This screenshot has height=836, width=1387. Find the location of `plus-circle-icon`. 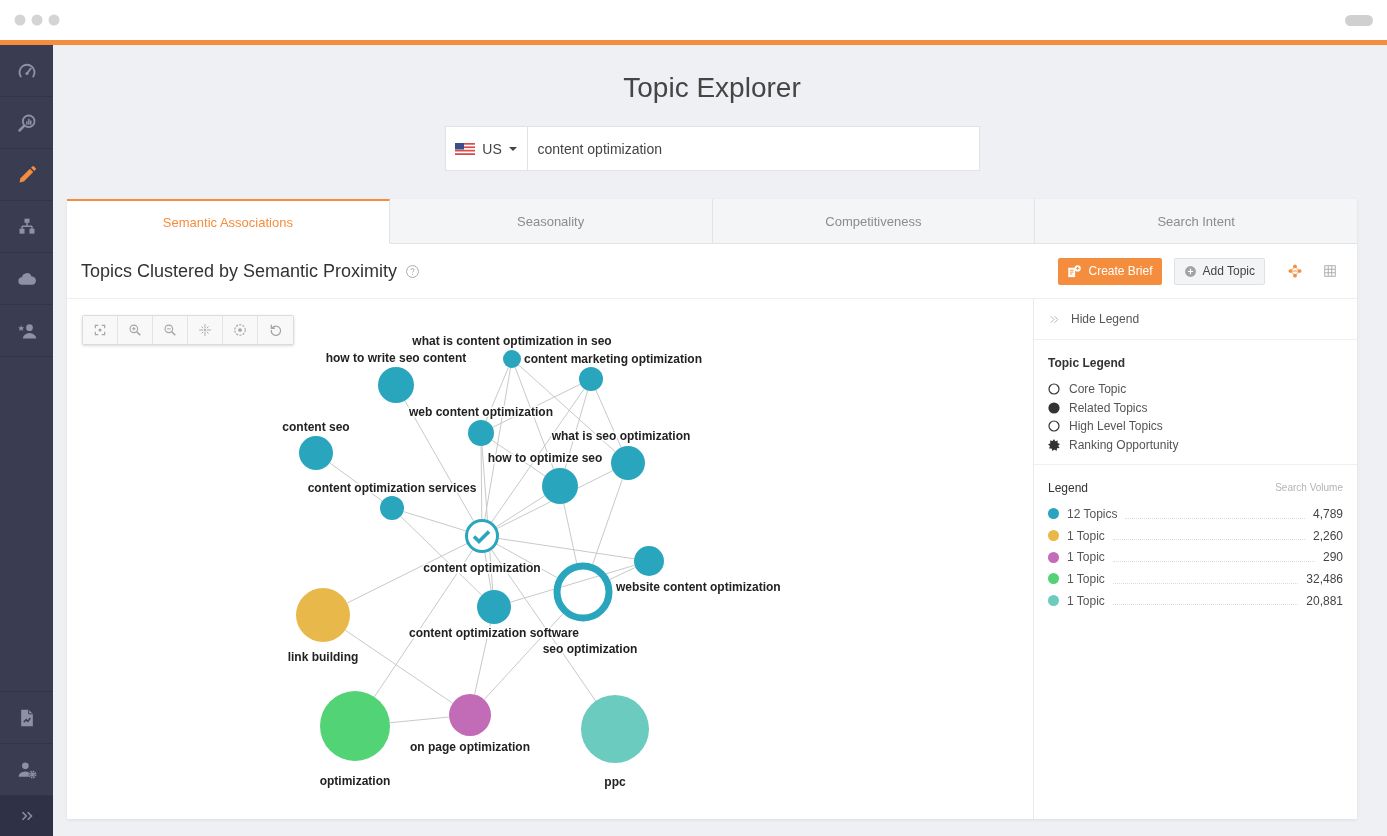

plus-circle-icon is located at coordinates (1190, 271).